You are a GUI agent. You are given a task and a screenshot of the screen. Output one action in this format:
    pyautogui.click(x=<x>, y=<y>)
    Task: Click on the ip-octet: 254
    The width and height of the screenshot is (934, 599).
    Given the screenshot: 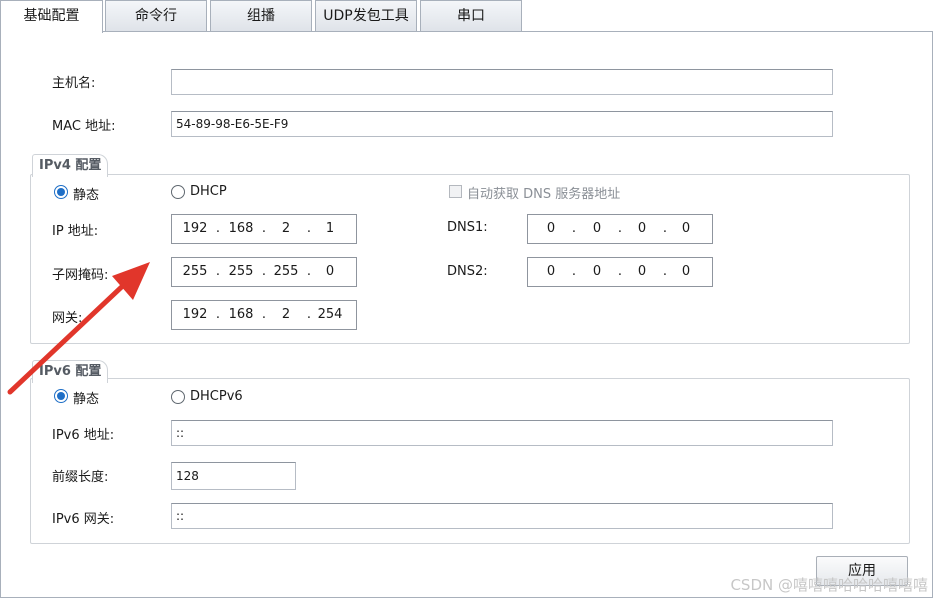 What is the action you would take?
    pyautogui.click(x=330, y=314)
    